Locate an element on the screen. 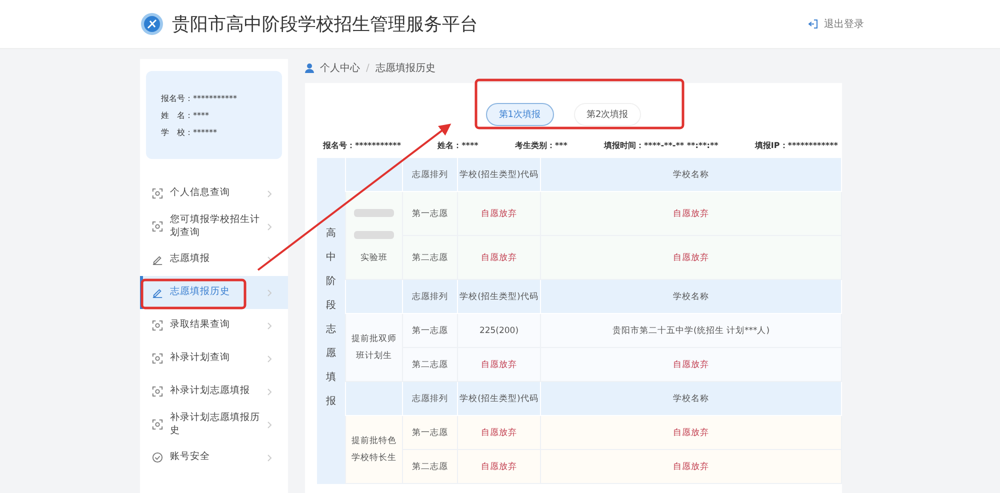 The width and height of the screenshot is (1000, 493). logo-icon is located at coordinates (152, 24).